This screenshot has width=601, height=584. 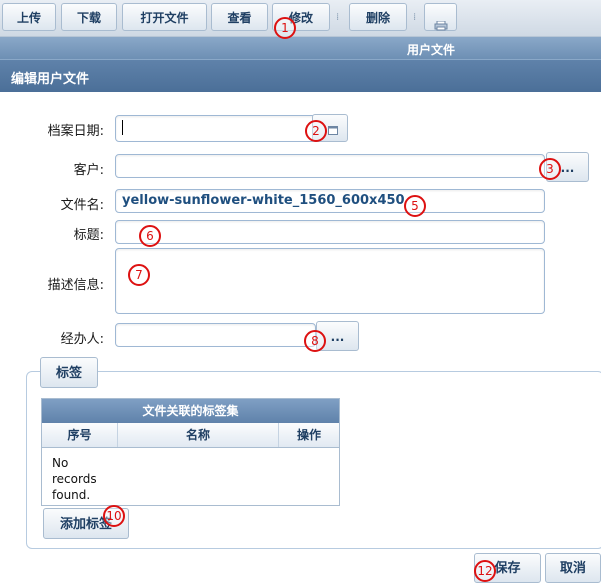 What do you see at coordinates (485, 571) in the screenshot?
I see `annotation-marker: 12` at bounding box center [485, 571].